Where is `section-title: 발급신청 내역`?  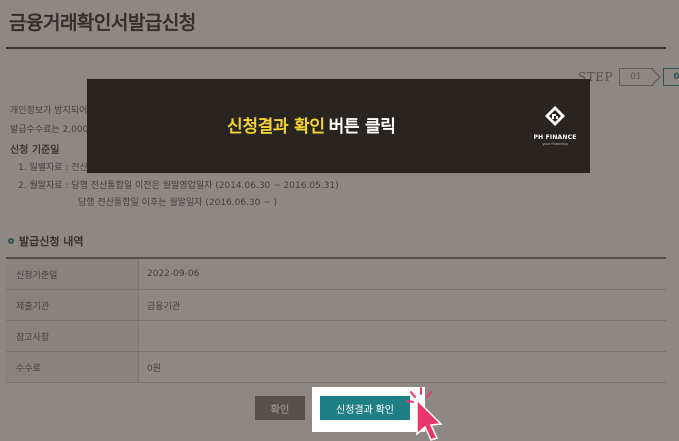
section-title: 발급신청 내역 is located at coordinates (46, 241).